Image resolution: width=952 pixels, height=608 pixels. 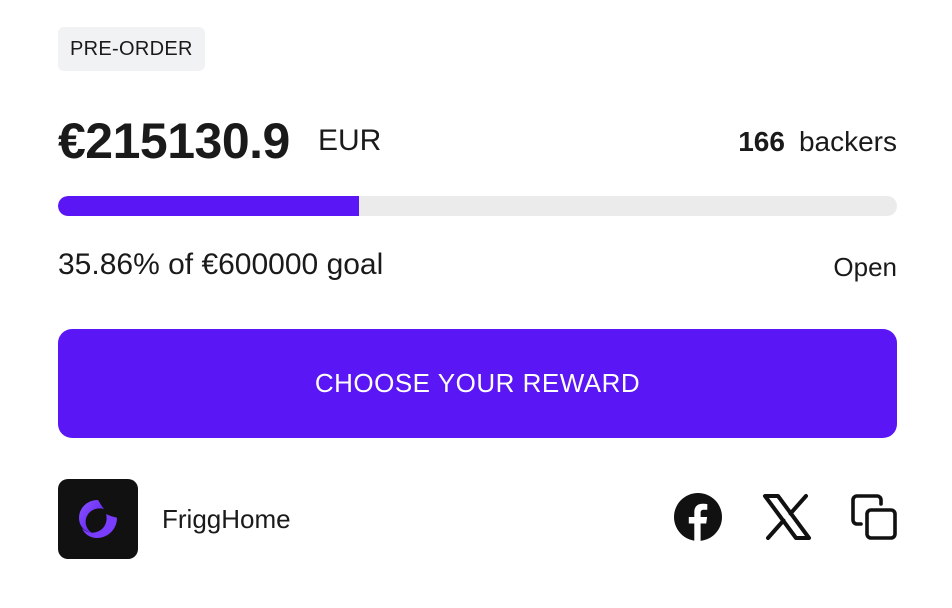 I want to click on facebook-icon, so click(x=698, y=517).